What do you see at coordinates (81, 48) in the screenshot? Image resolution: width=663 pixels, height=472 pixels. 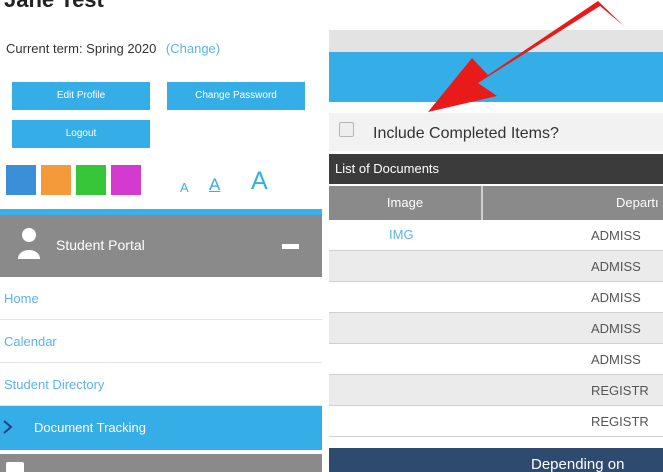 I see `current-term-text: Current term: Spring 2020` at bounding box center [81, 48].